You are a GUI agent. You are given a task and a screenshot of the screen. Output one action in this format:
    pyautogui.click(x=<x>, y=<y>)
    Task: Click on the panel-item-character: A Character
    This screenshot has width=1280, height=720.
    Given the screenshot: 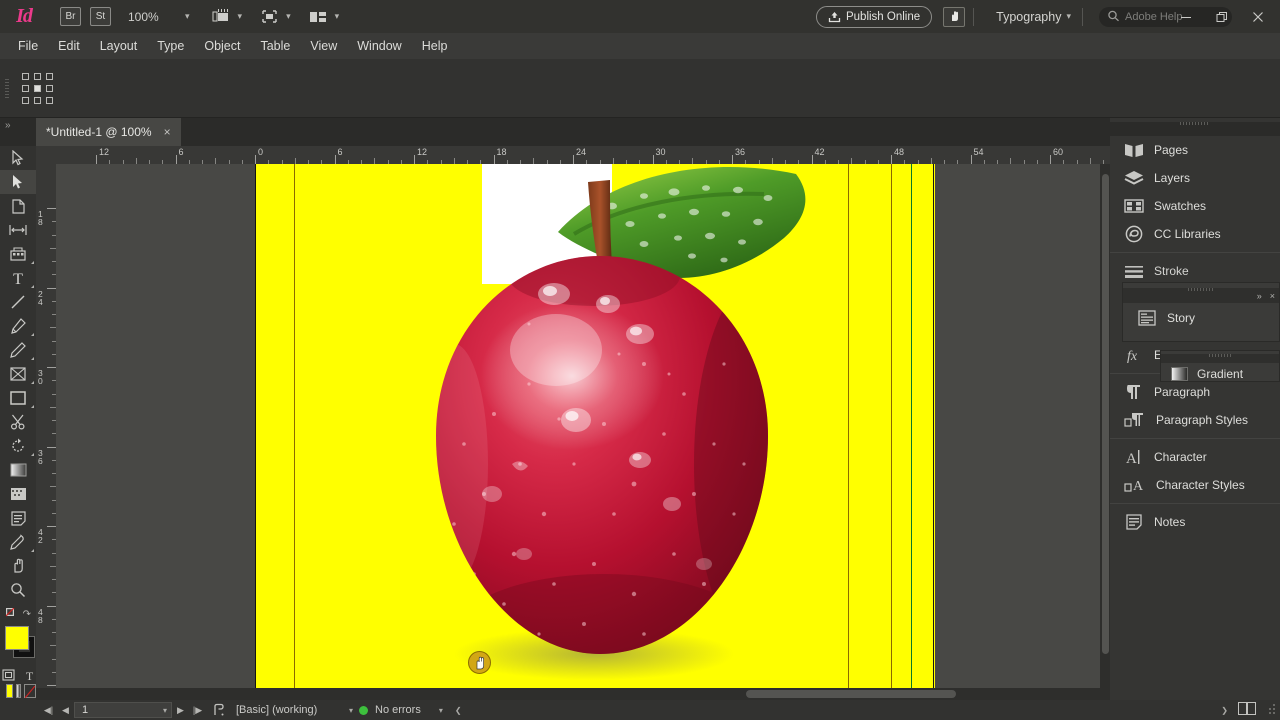 What is the action you would take?
    pyautogui.click(x=1195, y=457)
    